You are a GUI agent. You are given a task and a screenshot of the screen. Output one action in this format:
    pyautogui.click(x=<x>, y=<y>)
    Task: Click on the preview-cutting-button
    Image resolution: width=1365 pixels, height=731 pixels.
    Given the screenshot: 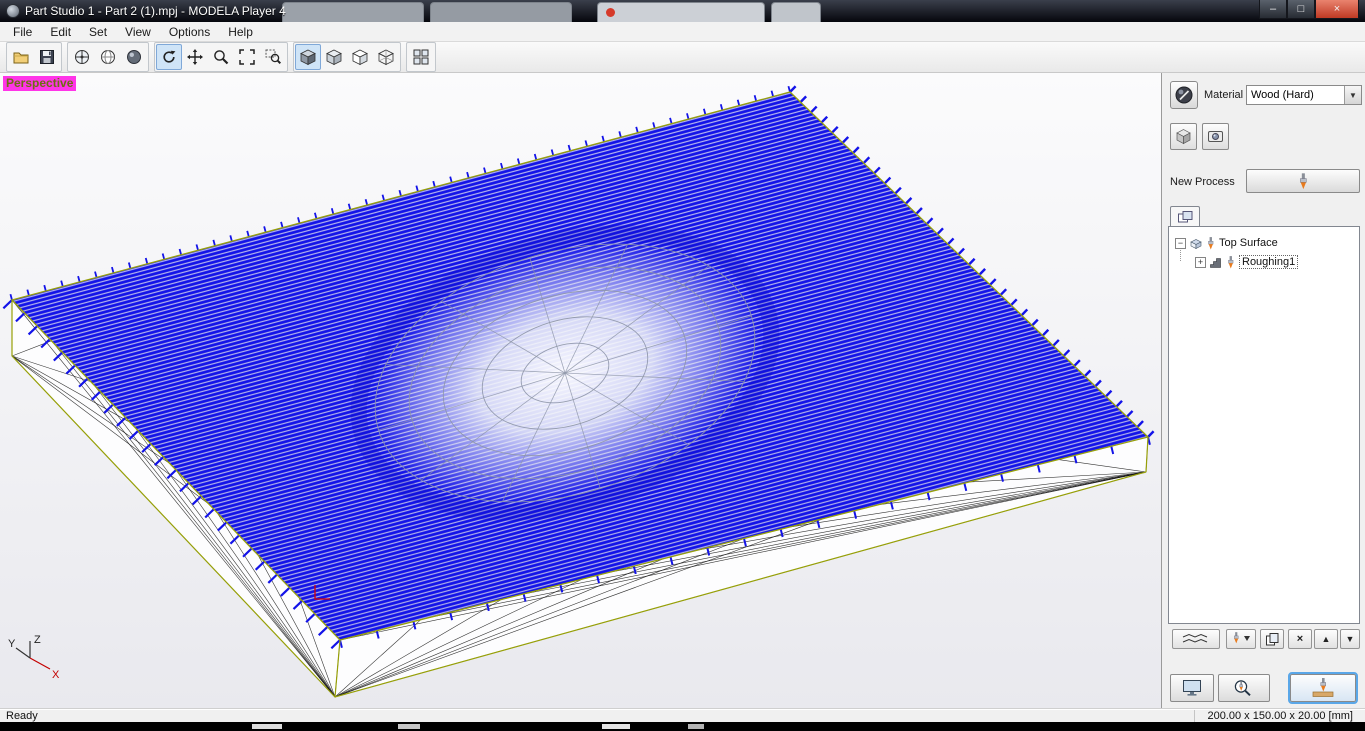 What is the action you would take?
    pyautogui.click(x=1244, y=688)
    